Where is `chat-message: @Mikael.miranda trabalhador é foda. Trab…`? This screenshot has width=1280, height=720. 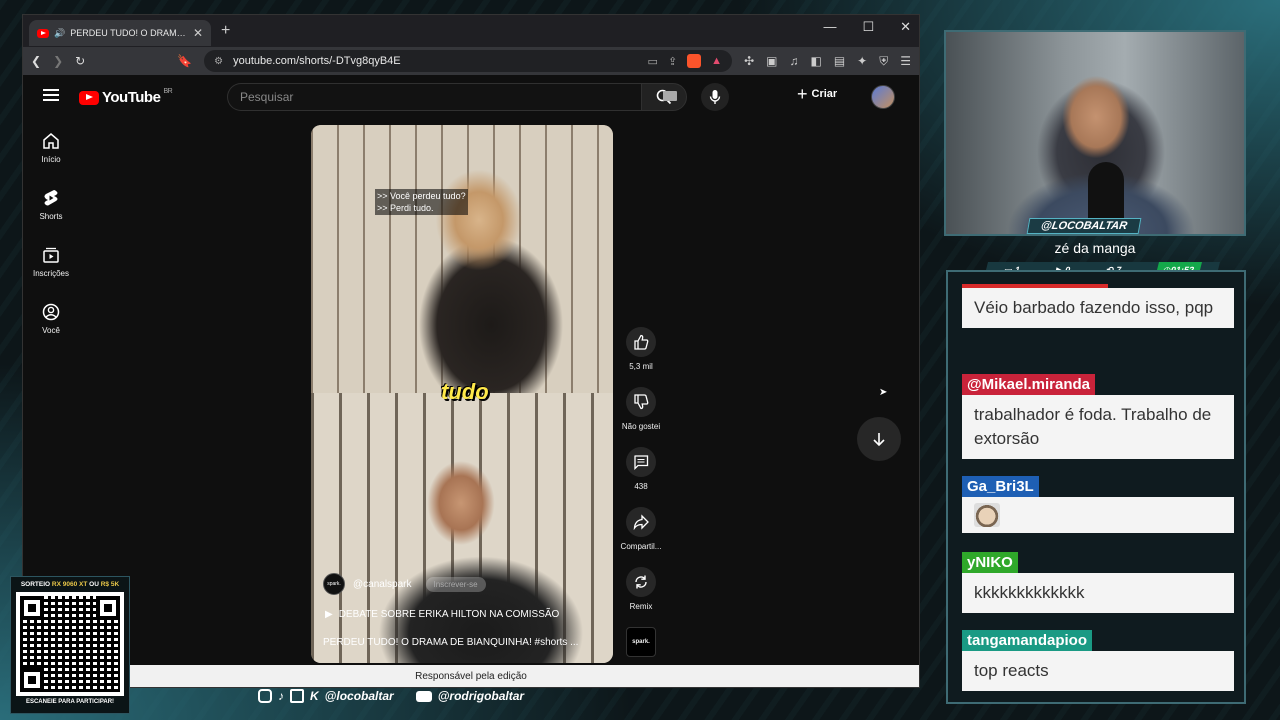 chat-message: @Mikael.miranda trabalhador é foda. Trab… is located at coordinates (1098, 416).